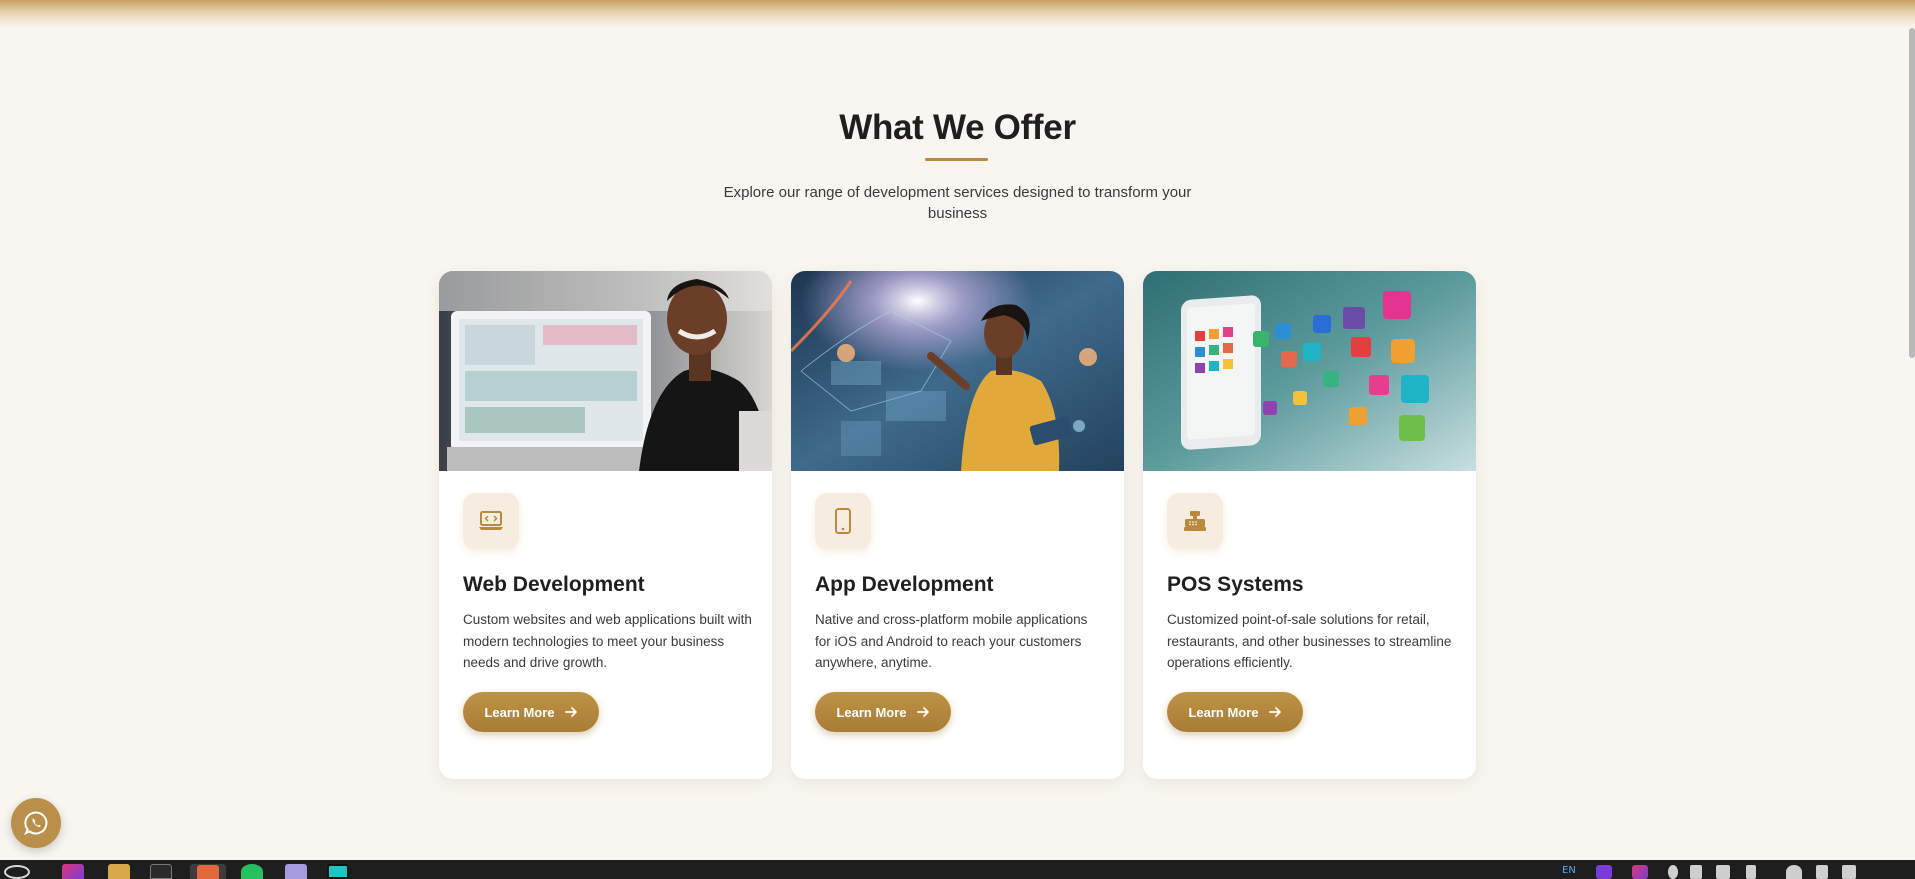 Image resolution: width=1915 pixels, height=879 pixels. I want to click on pycharm-icon, so click(338, 871).